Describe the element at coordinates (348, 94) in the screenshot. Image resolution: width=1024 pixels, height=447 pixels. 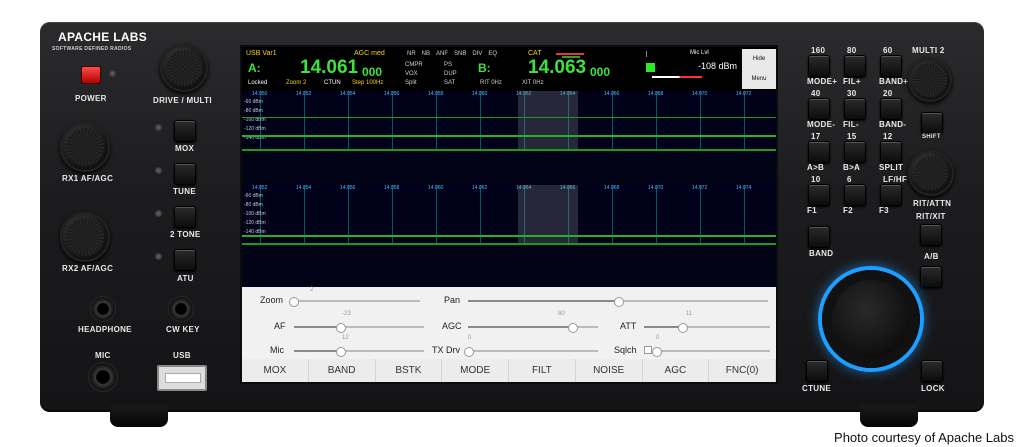
I see `freq-tick: 14.054` at that location.